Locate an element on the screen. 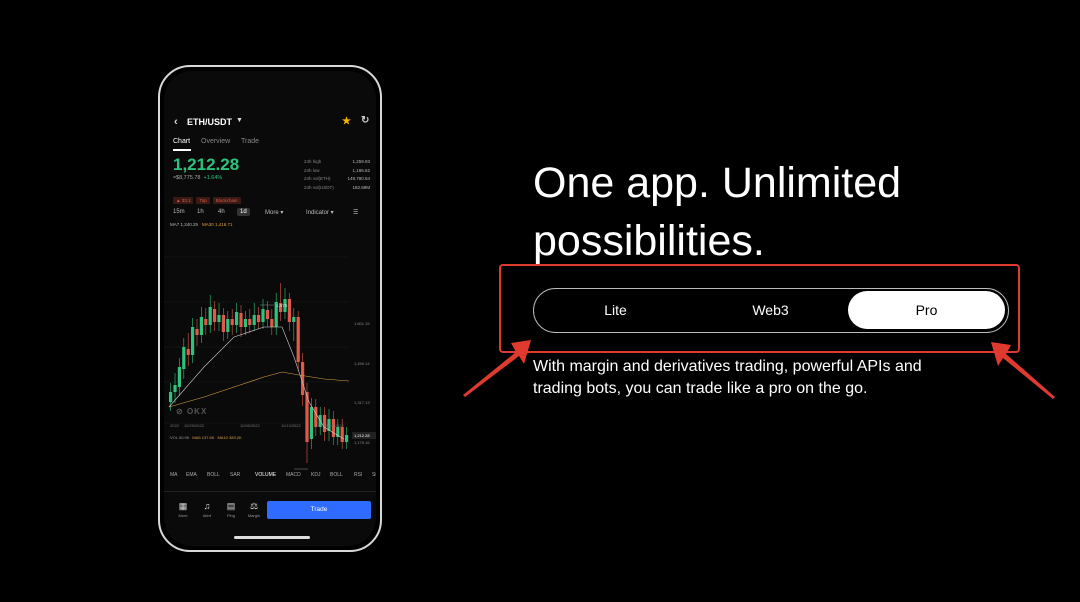 This screenshot has height=602, width=1080. watermark-text: OKX is located at coordinates (197, 411).